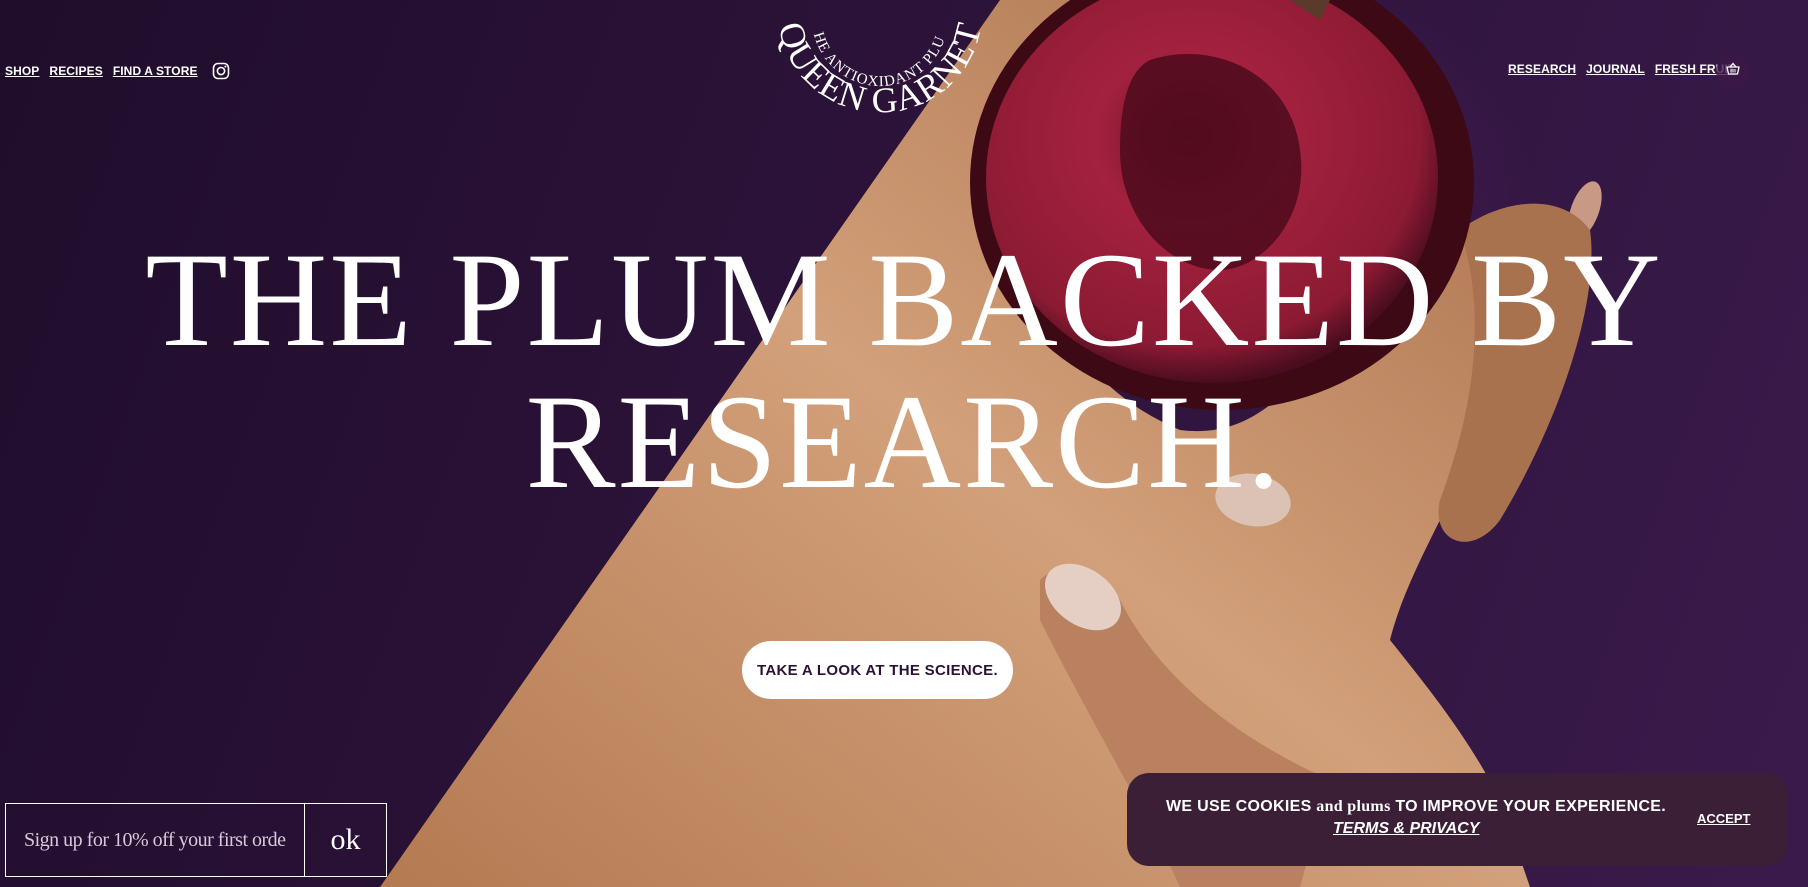 Image resolution: width=1808 pixels, height=887 pixels. Describe the element at coordinates (877, 670) in the screenshot. I see `science-cta-button: TAKE A LOOK AT THE SCIENCE.` at that location.